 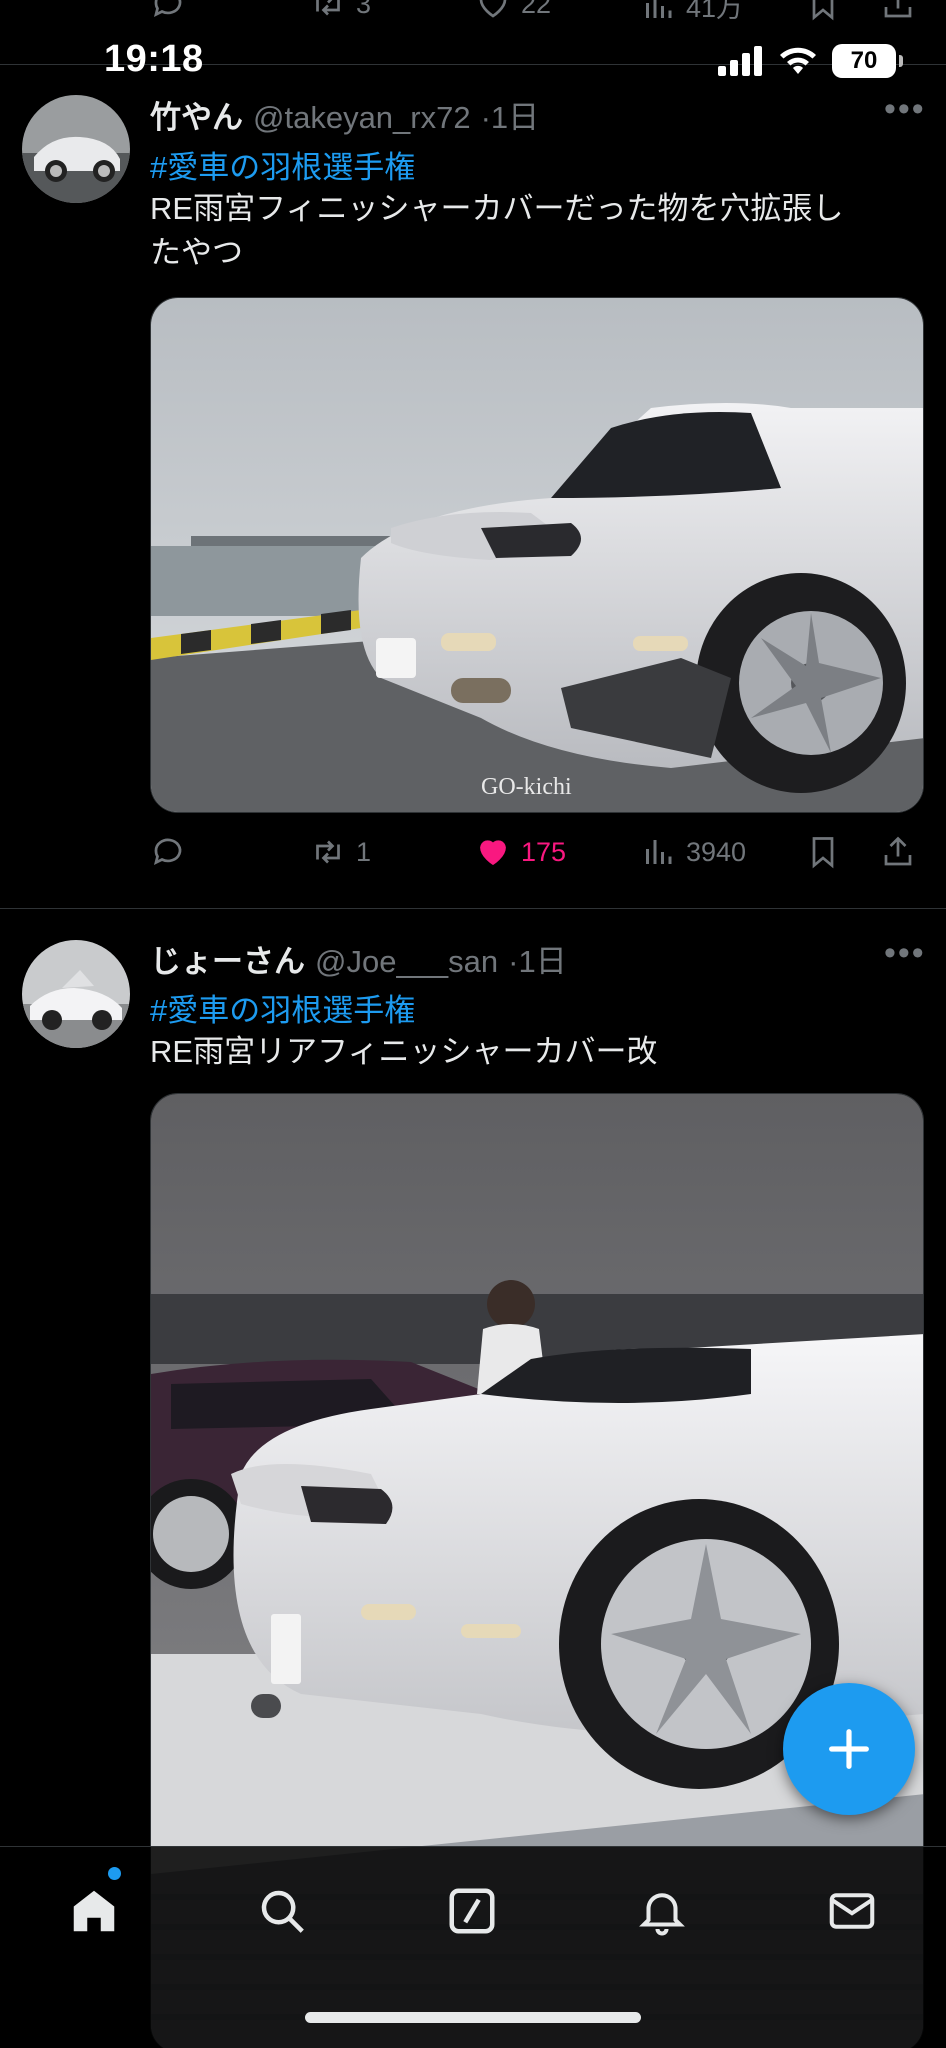 I want to click on wifi-icon, so click(x=798, y=60).